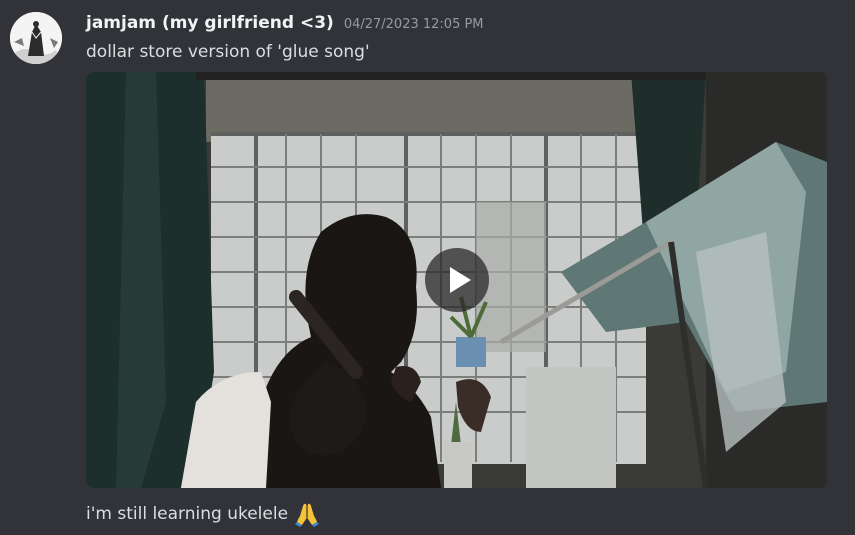 This screenshot has height=535, width=855. I want to click on message-text-followup: i'm still learning ukelele, so click(203, 514).